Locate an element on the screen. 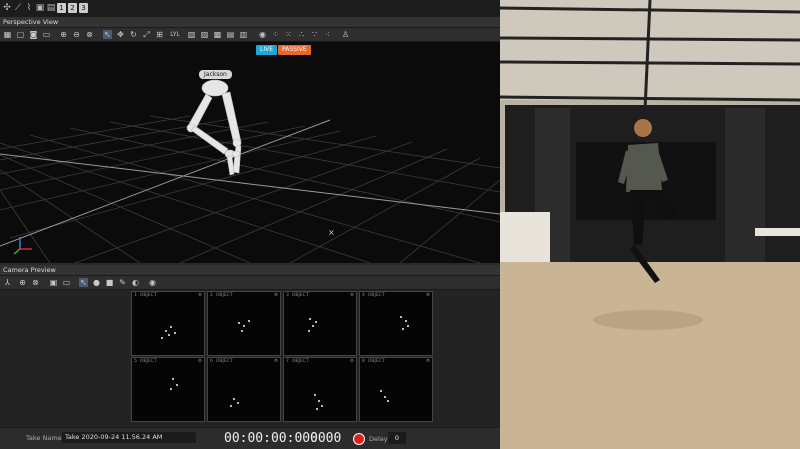 The image size is (800, 449). markers-5-icon: ⁖ is located at coordinates (327, 34).